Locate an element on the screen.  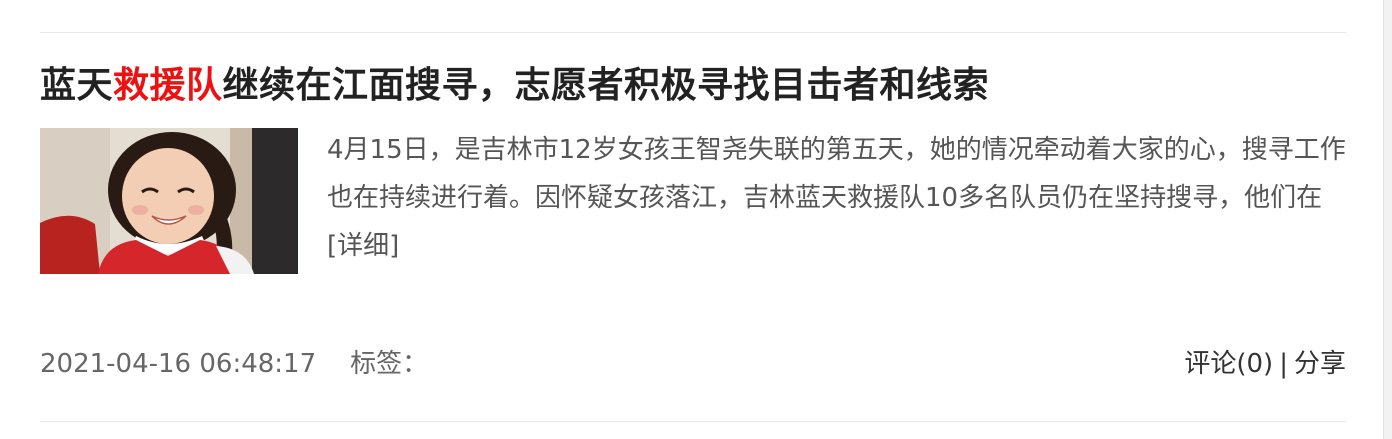
article-actions: 评论(0) | 分享 is located at coordinates (1265, 364).